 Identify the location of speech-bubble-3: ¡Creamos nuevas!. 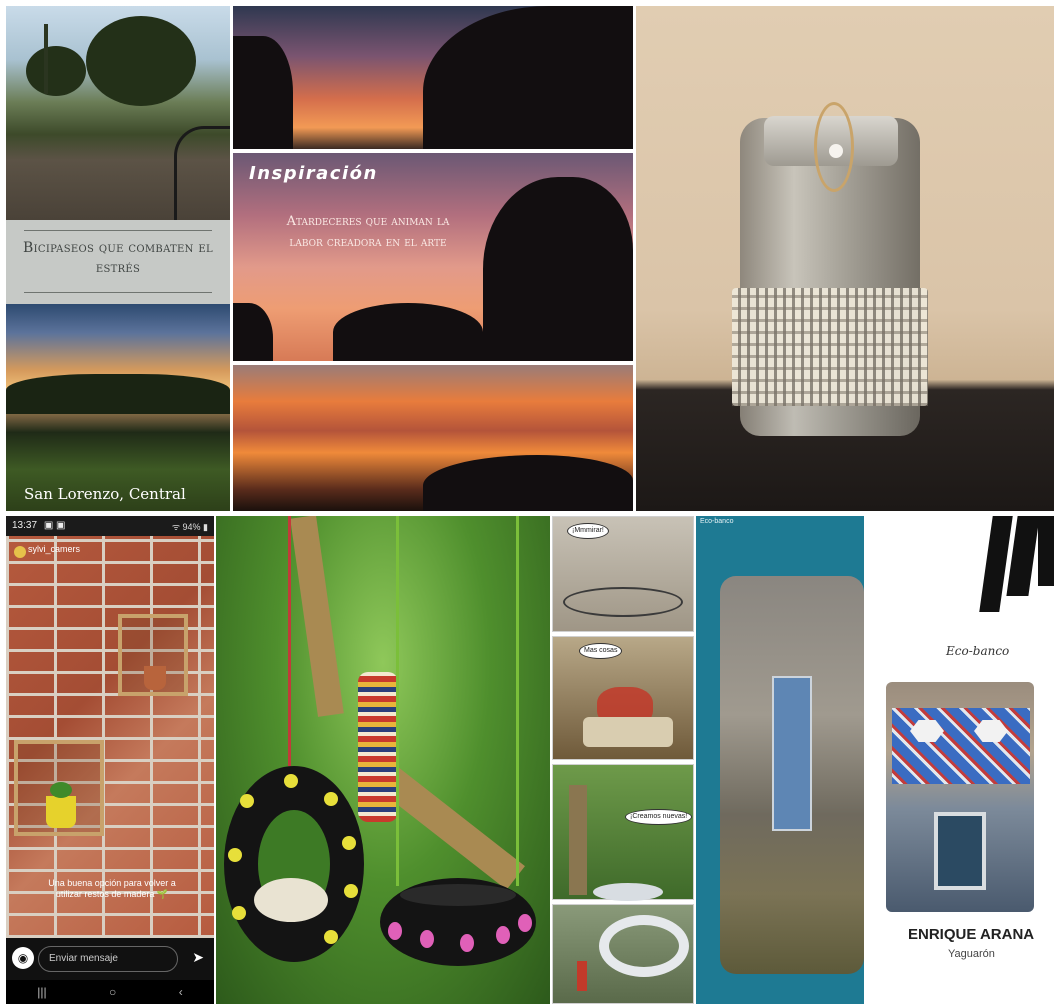
(659, 817).